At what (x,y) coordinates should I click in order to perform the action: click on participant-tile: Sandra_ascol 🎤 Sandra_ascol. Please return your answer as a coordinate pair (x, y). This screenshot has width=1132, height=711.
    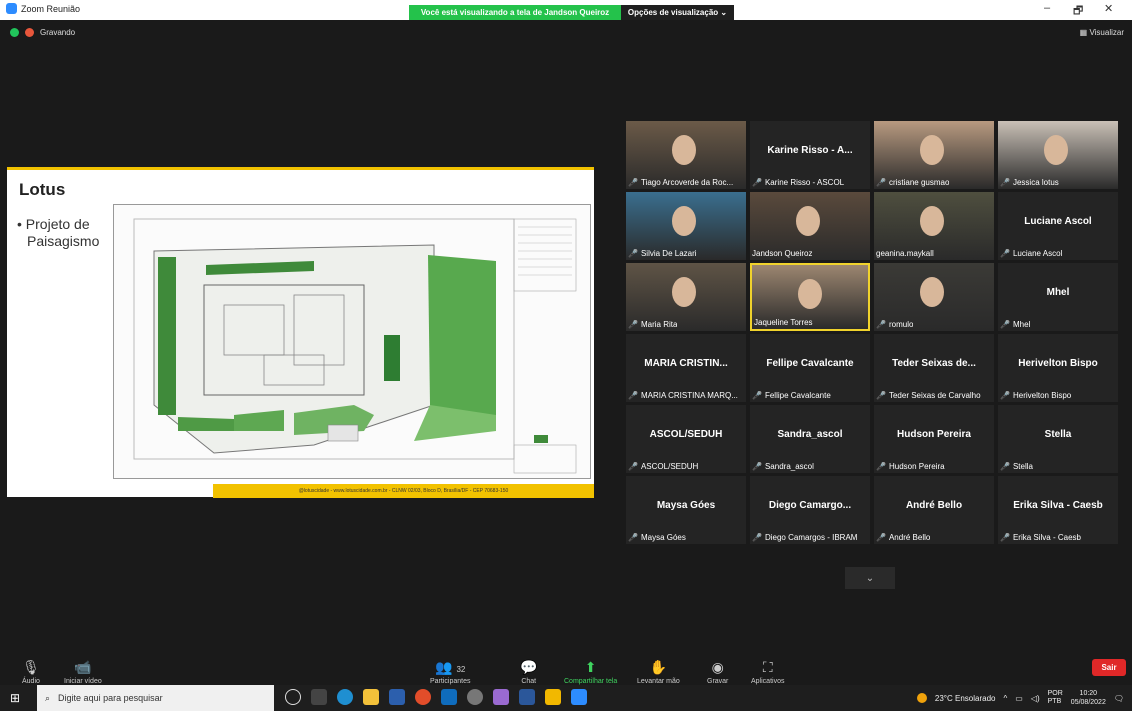
    Looking at the image, I should click on (810, 439).